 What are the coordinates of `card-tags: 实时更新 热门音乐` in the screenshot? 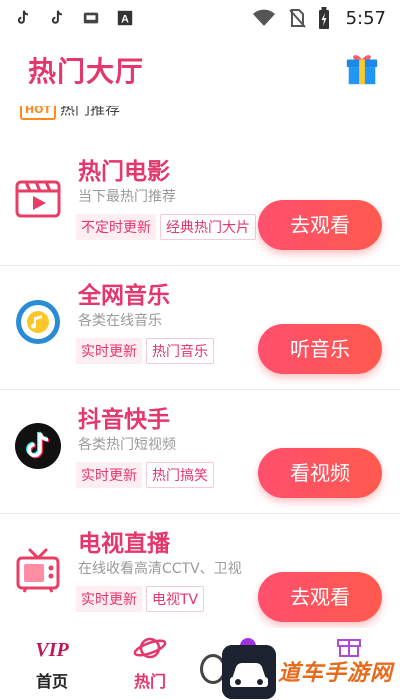 It's located at (145, 351).